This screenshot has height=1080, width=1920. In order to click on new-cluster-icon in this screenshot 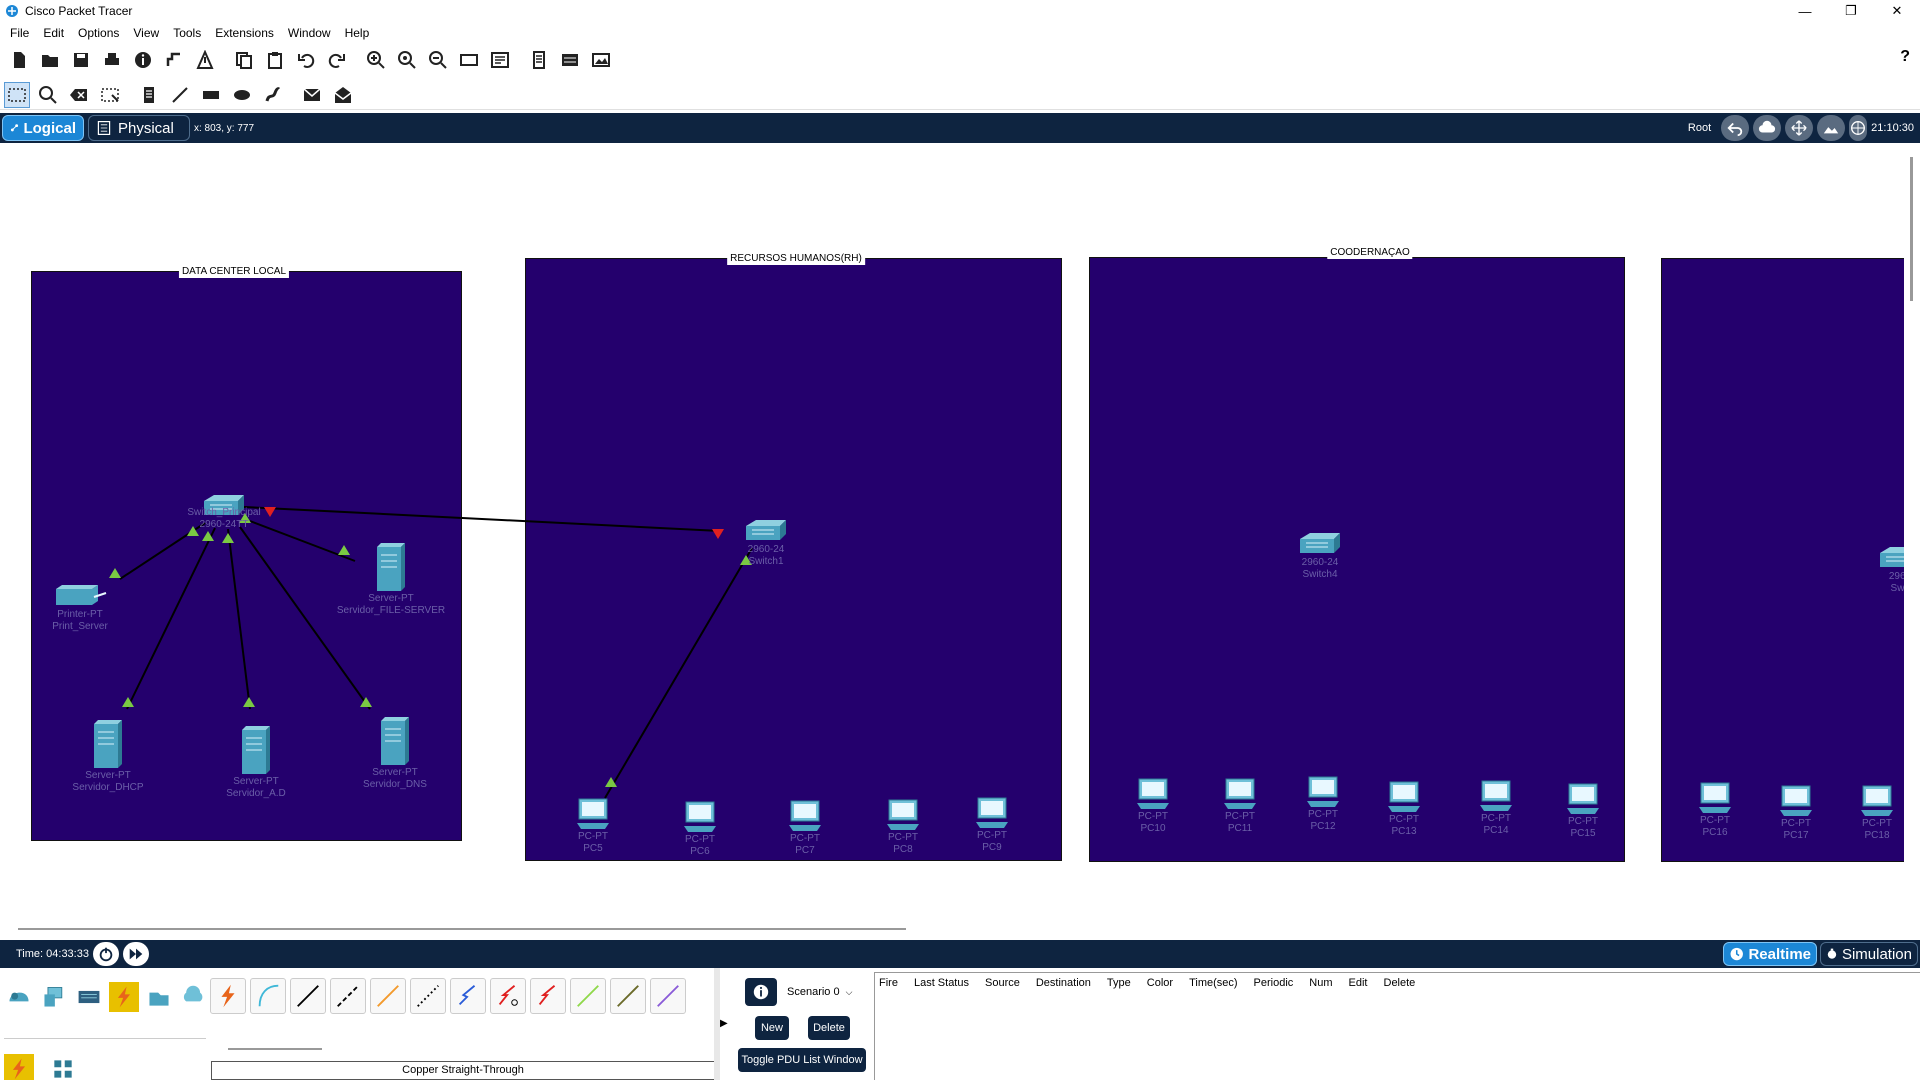, I will do `click(1767, 128)`.